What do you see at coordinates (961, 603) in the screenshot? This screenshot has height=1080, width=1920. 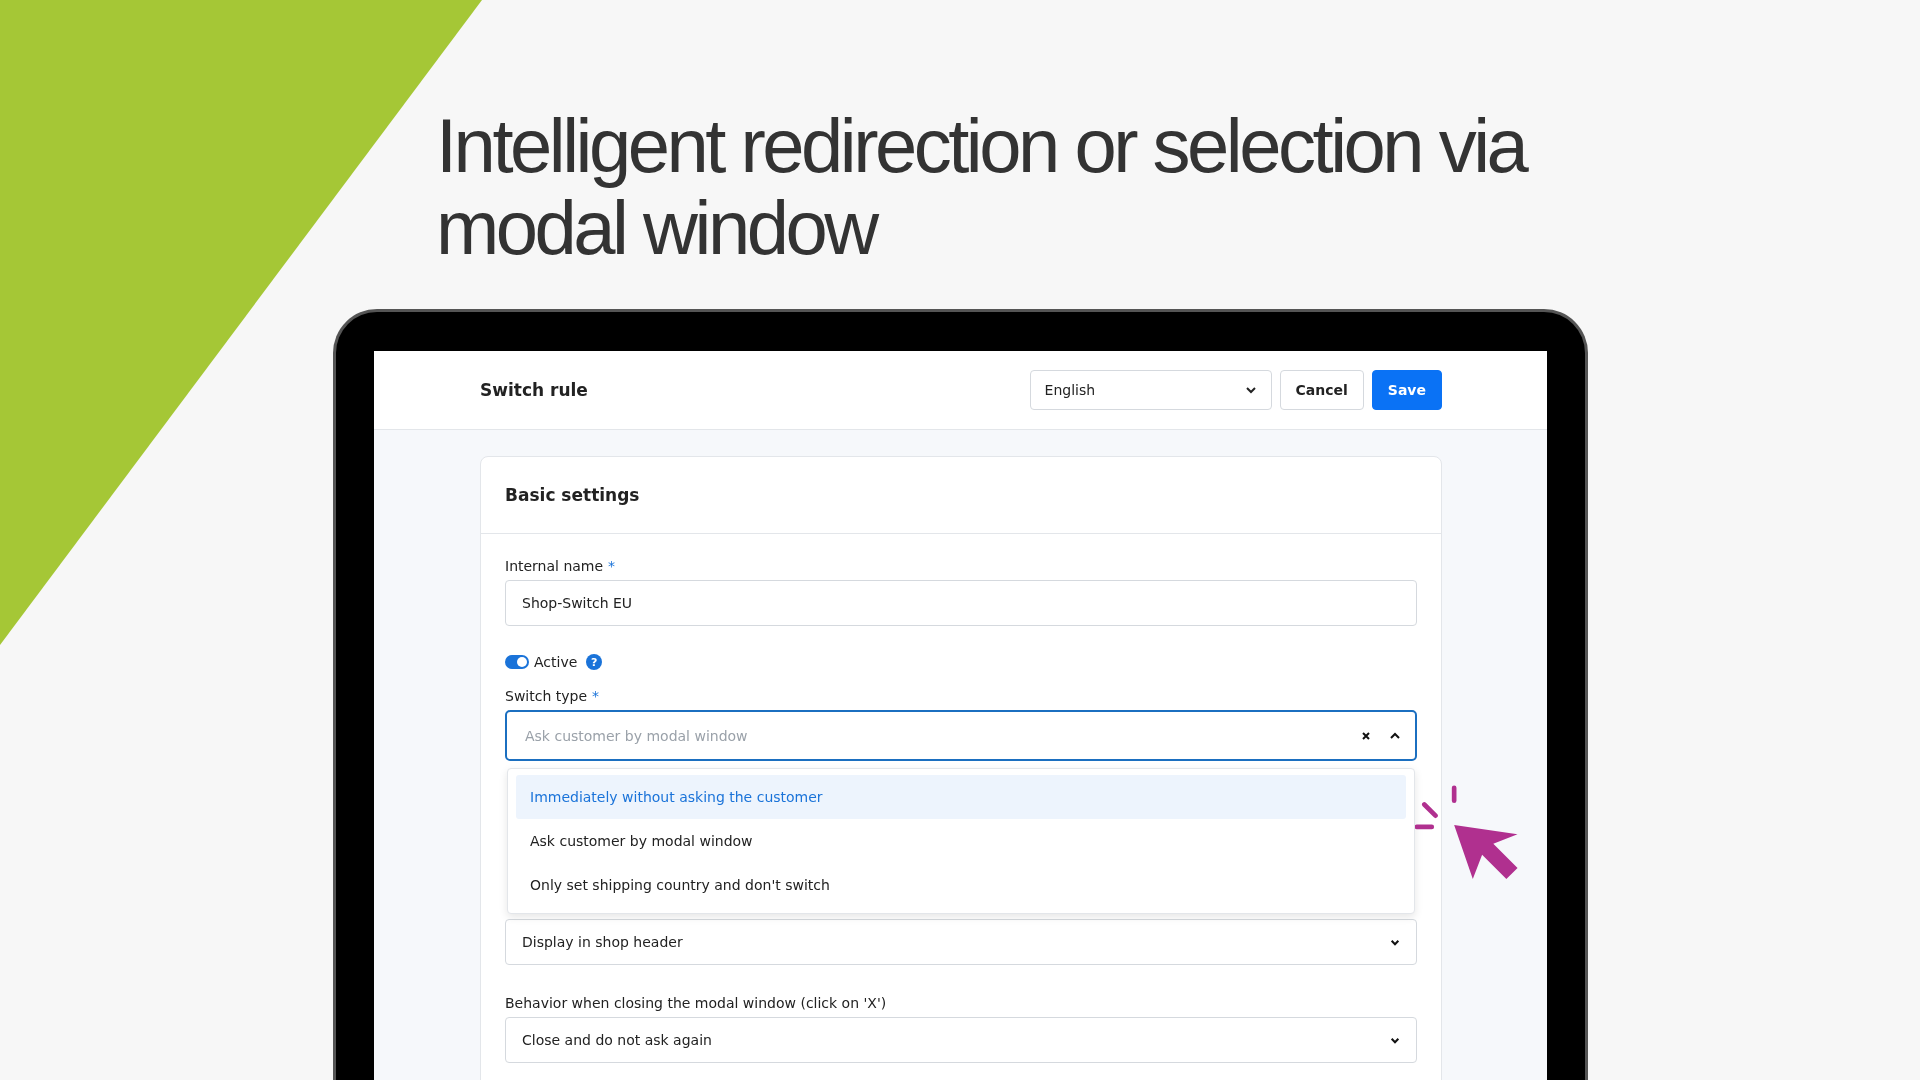 I see `text-field: Shop-Switch EU` at bounding box center [961, 603].